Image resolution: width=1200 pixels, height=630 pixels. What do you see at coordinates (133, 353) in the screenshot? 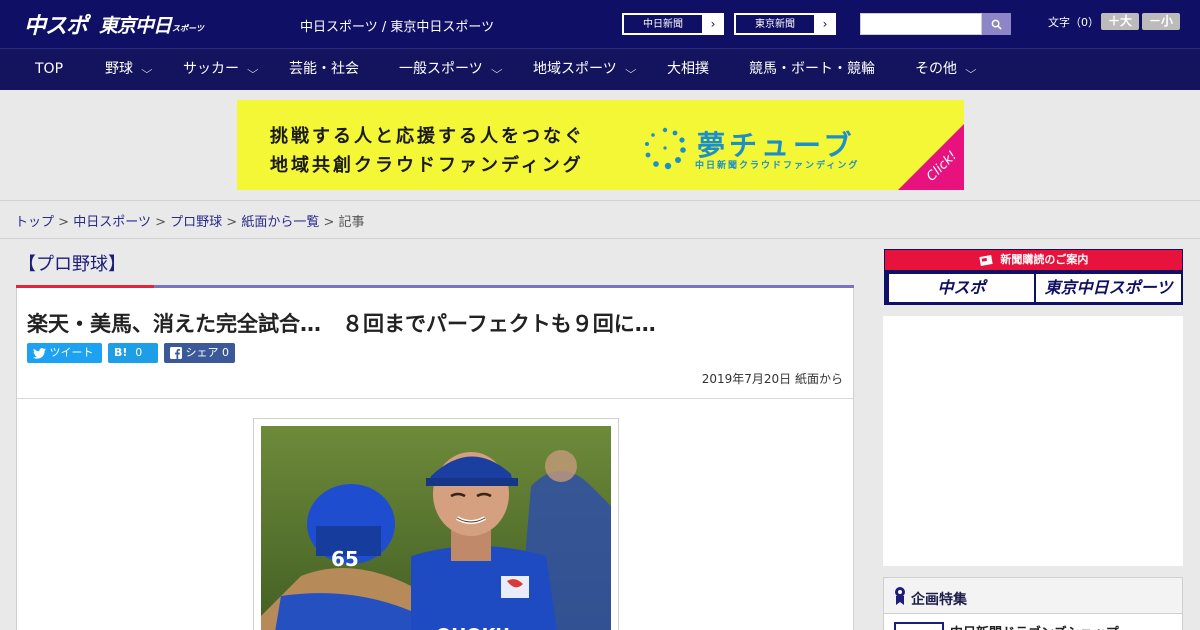
I see `hatena-bookmark-button: B! 0` at bounding box center [133, 353].